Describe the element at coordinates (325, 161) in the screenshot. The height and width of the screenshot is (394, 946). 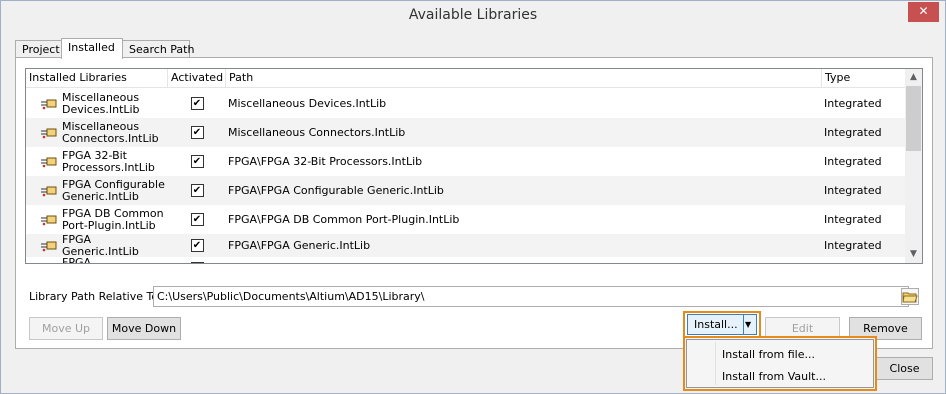
I see `library-path: FPGA\FPGA 32-Bit Processors.IntLib` at that location.